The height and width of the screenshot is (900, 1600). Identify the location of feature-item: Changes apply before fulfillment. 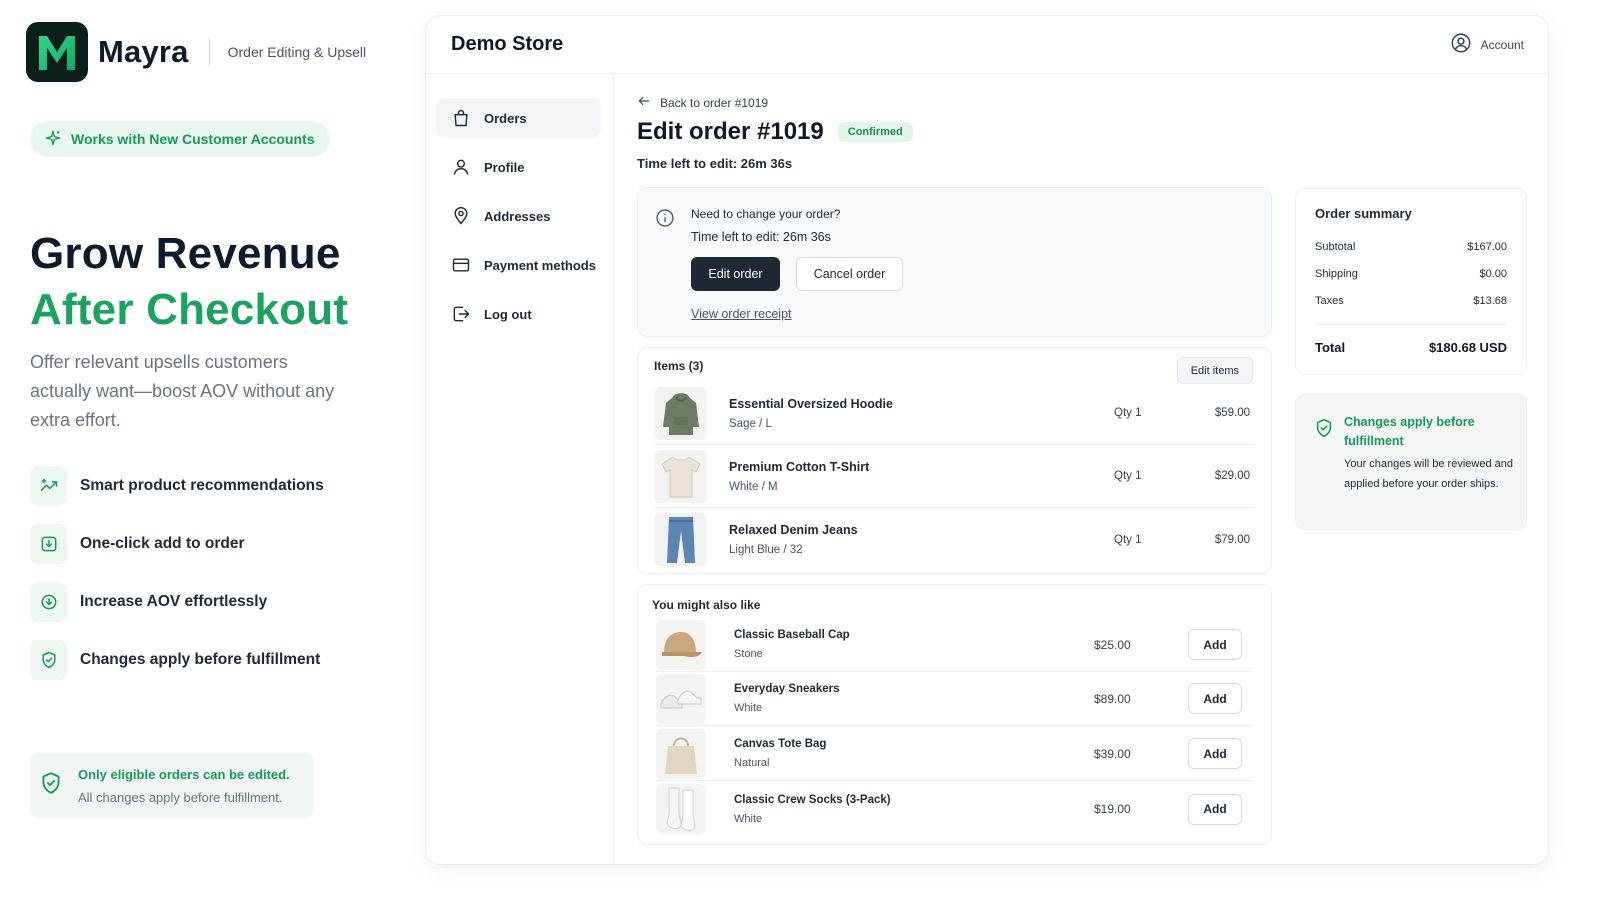
(177, 660).